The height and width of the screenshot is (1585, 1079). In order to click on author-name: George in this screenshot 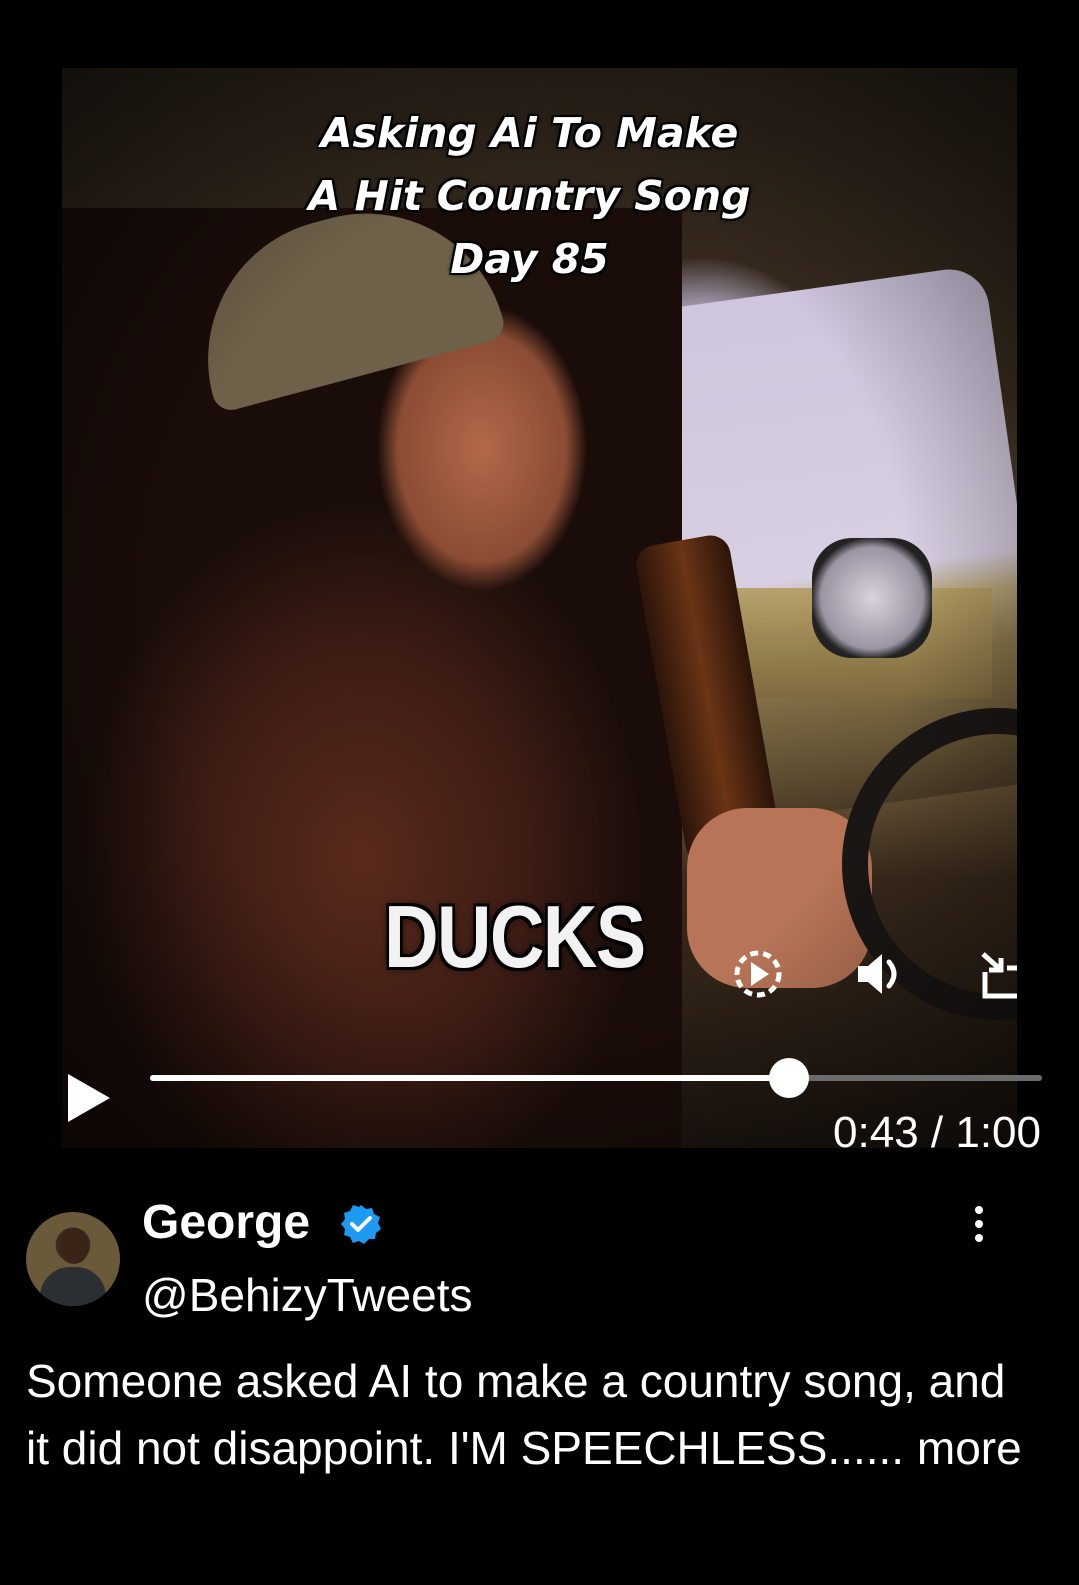, I will do `click(226, 1222)`.